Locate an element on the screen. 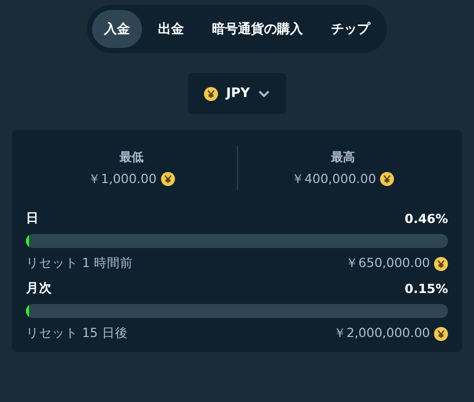 The width and height of the screenshot is (474, 402). limit-amount: ￥400,000.00 is located at coordinates (333, 179).